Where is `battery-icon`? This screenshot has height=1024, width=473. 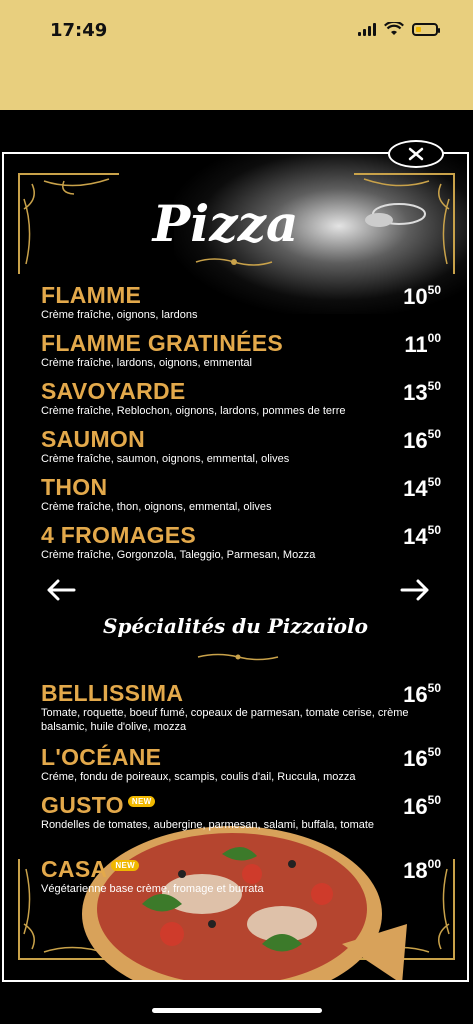
battery-icon is located at coordinates (426, 29).